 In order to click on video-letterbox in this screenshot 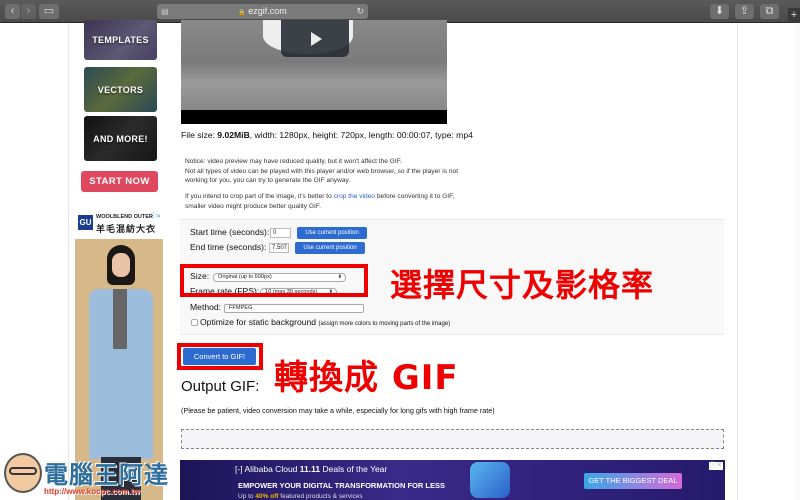, I will do `click(314, 117)`.